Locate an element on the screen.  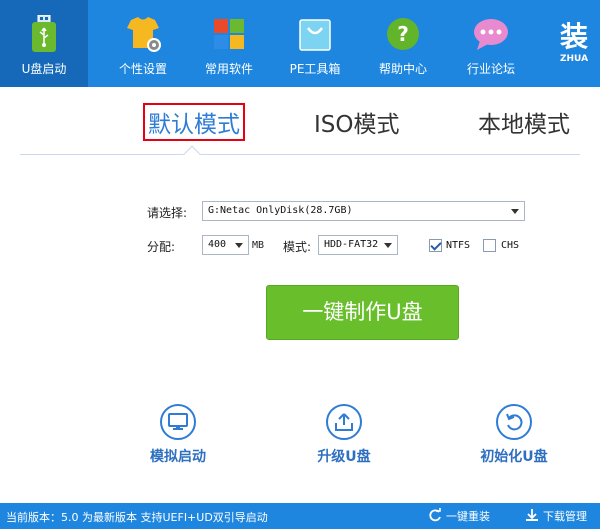
ntfs-label: NTFS is located at coordinates (458, 245).